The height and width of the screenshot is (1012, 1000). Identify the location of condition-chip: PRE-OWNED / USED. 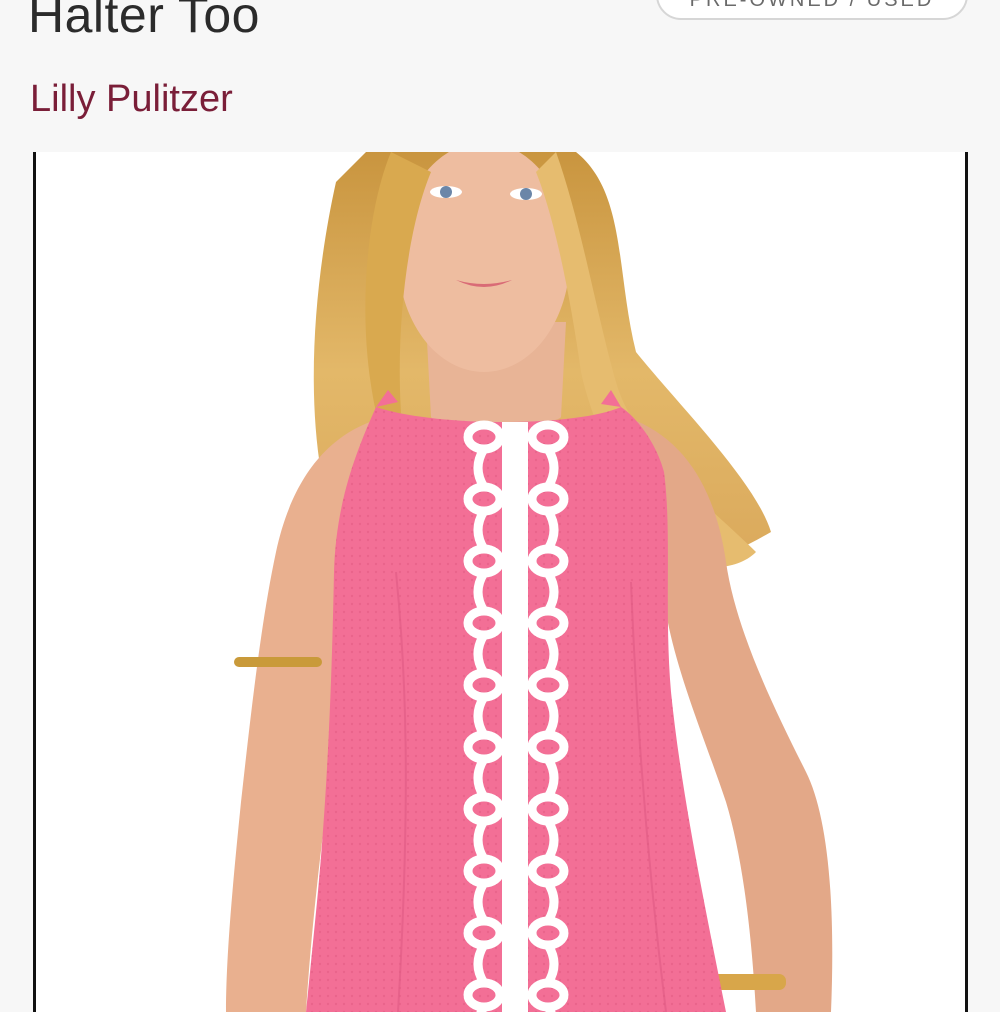
(812, 10).